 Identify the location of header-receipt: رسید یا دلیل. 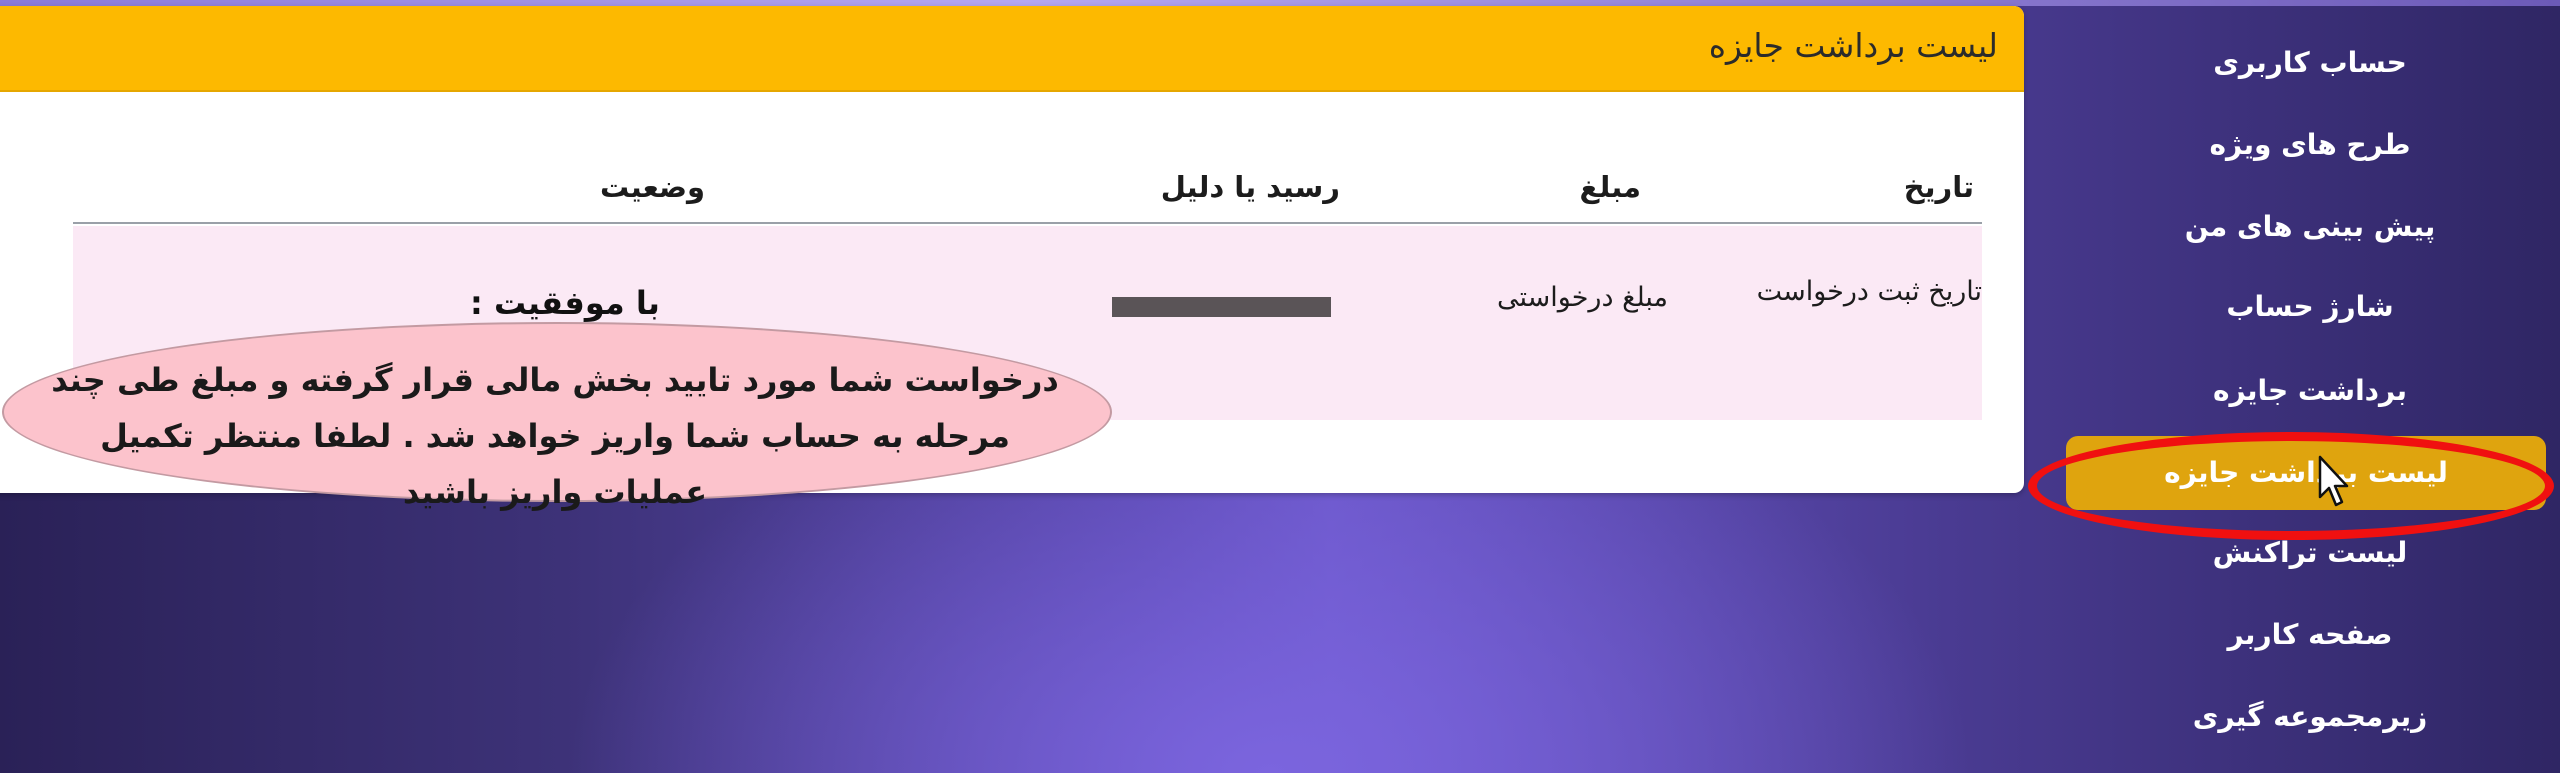
(1250, 187).